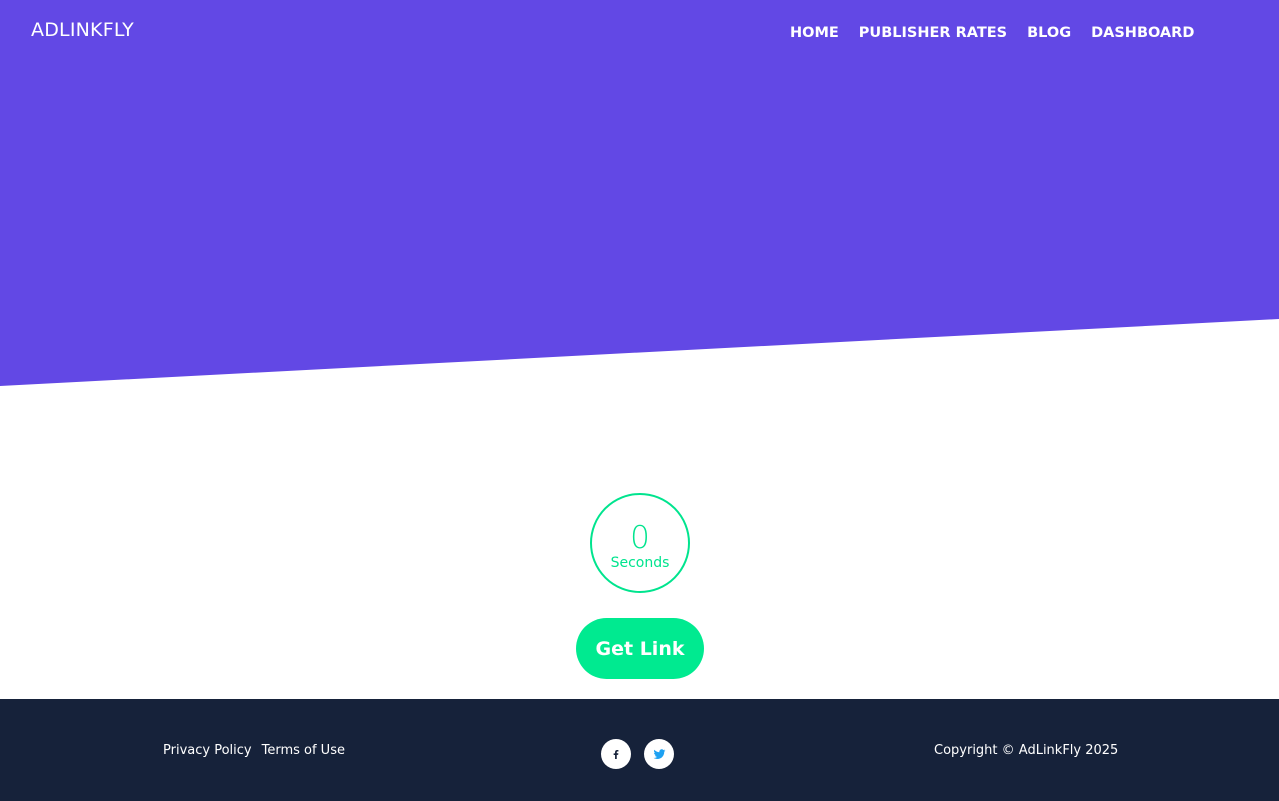 The image size is (1279, 801). Describe the element at coordinates (640, 648) in the screenshot. I see `get-link-button: Get Link` at that location.